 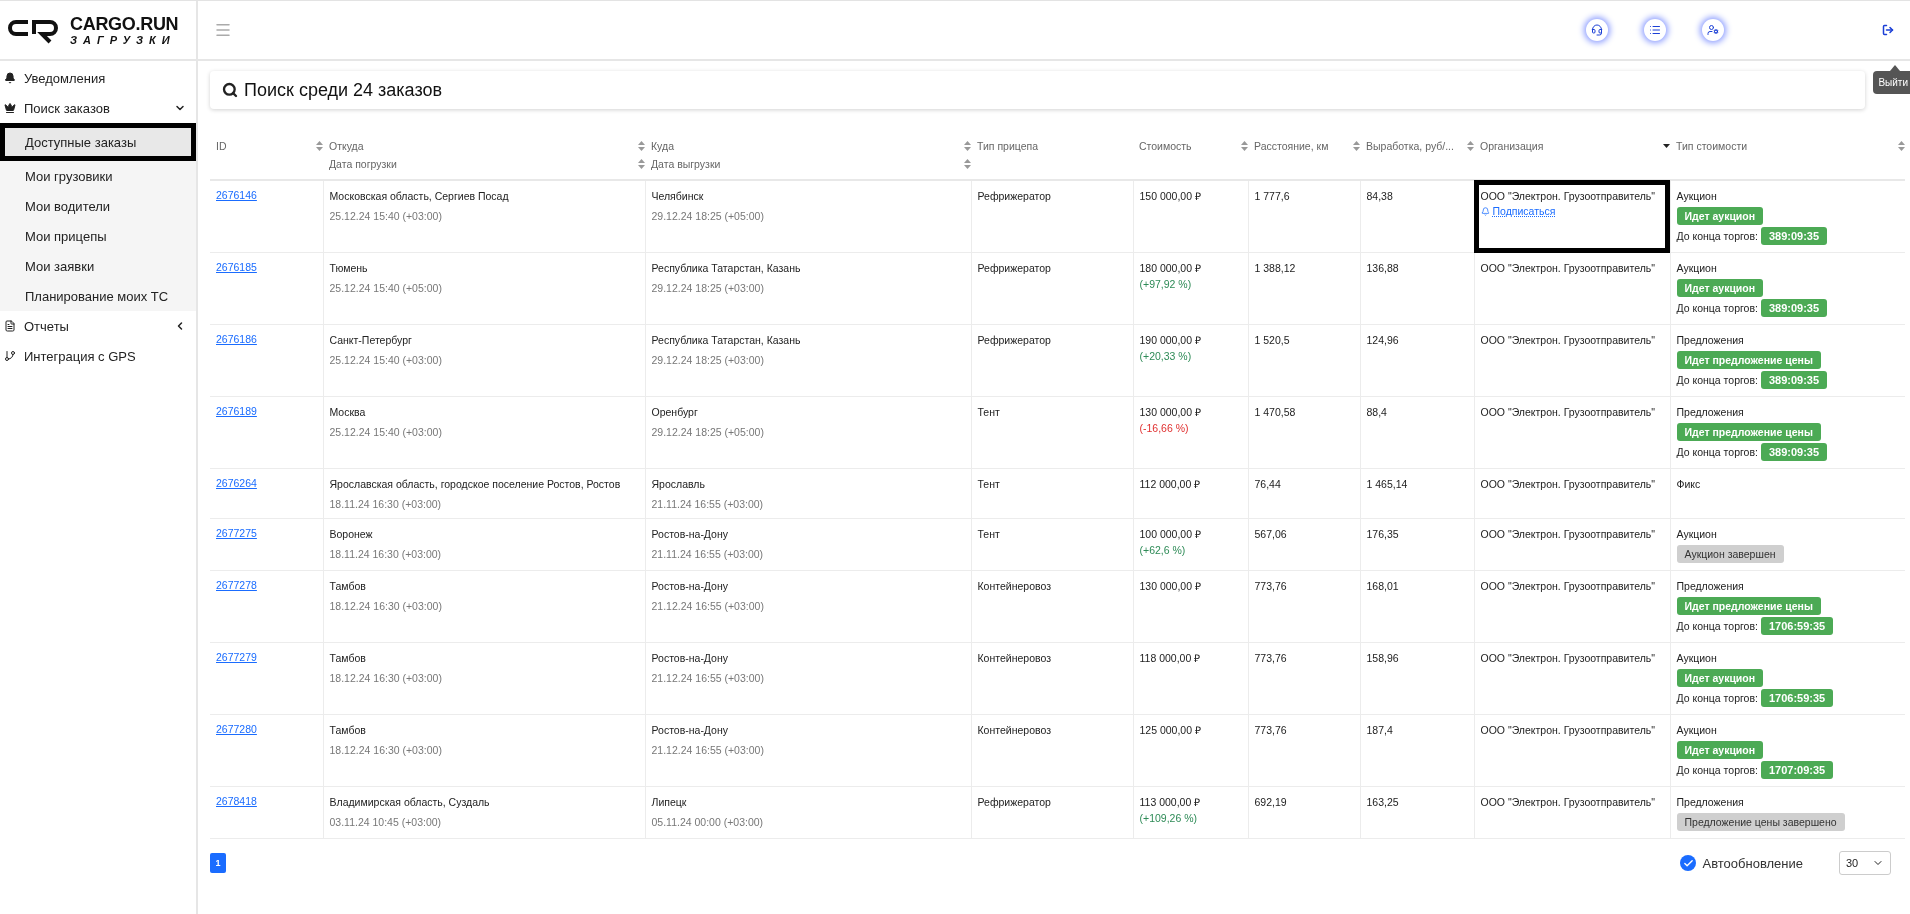 I want to click on sidebar-item: Поиск заказов, so click(x=98, y=108).